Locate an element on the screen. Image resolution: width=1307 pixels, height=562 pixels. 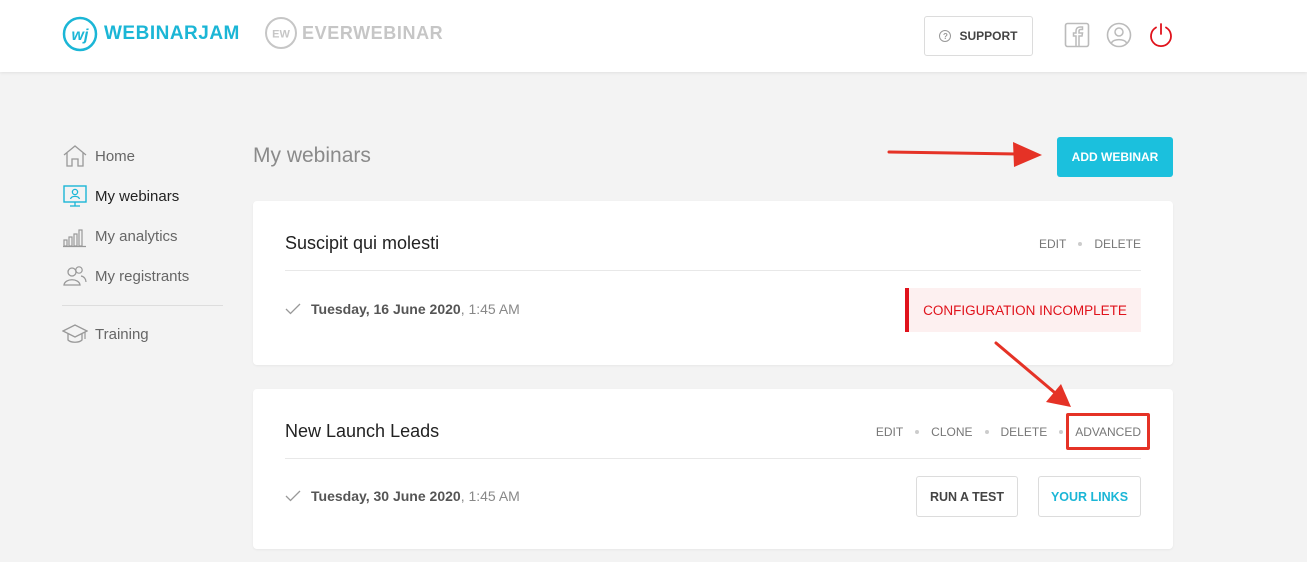
sidebar-item-home: Home is located at coordinates (143, 156).